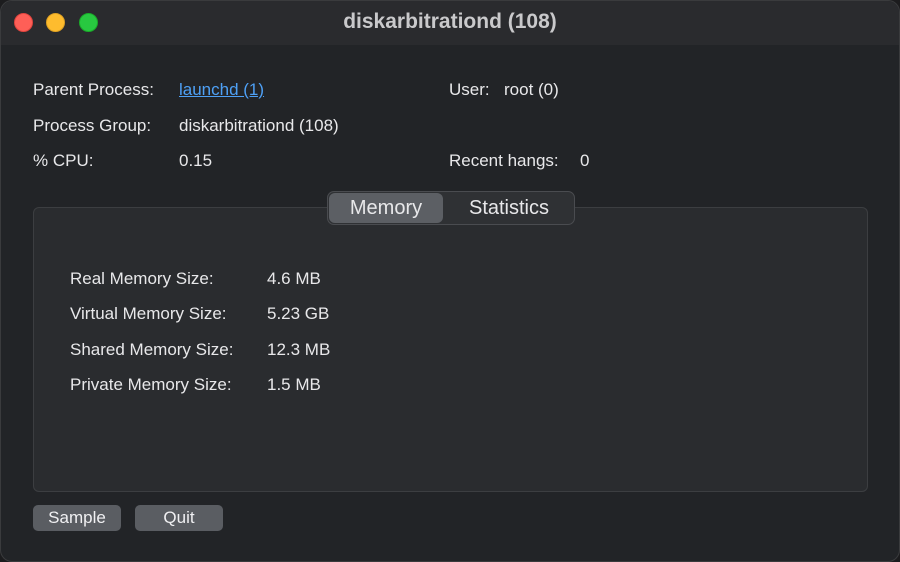 This screenshot has height=562, width=900. I want to click on cpu-value: 0.15, so click(196, 160).